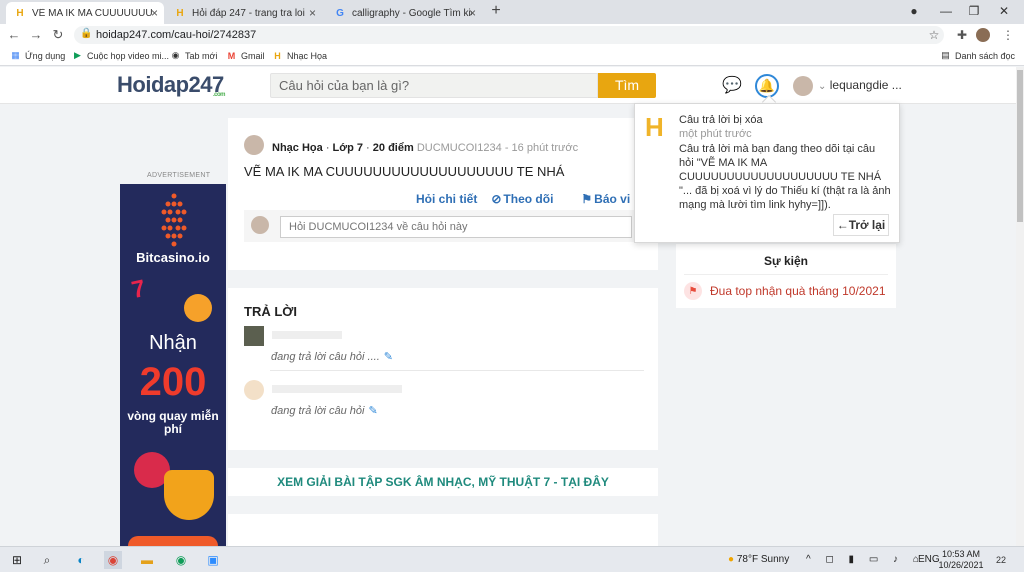 The height and width of the screenshot is (572, 1024). What do you see at coordinates (509, 35) in the screenshot?
I see `url-field: 🔒 hoidap247.com/cau-hoi/2742837` at bounding box center [509, 35].